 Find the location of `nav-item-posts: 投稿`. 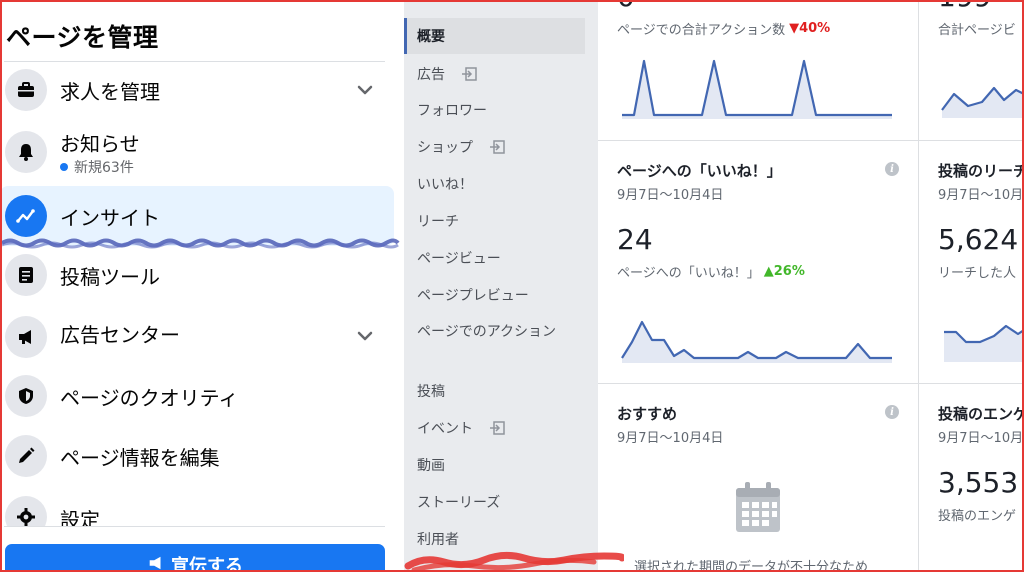

nav-item-posts: 投稿 is located at coordinates (494, 391).